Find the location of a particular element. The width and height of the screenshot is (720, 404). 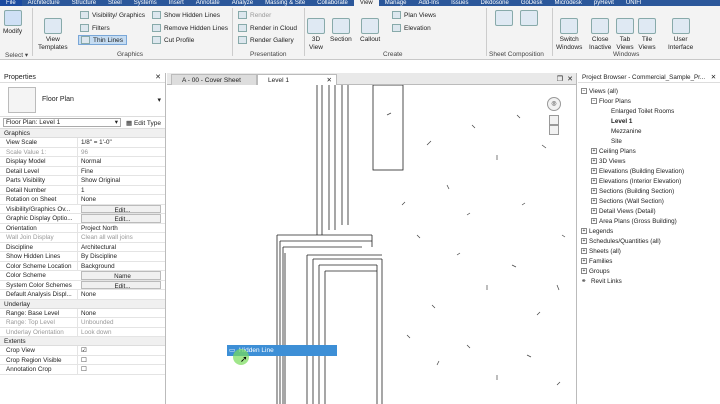

browser-item: Enlarged Toilet Rooms is located at coordinates (637, 111).